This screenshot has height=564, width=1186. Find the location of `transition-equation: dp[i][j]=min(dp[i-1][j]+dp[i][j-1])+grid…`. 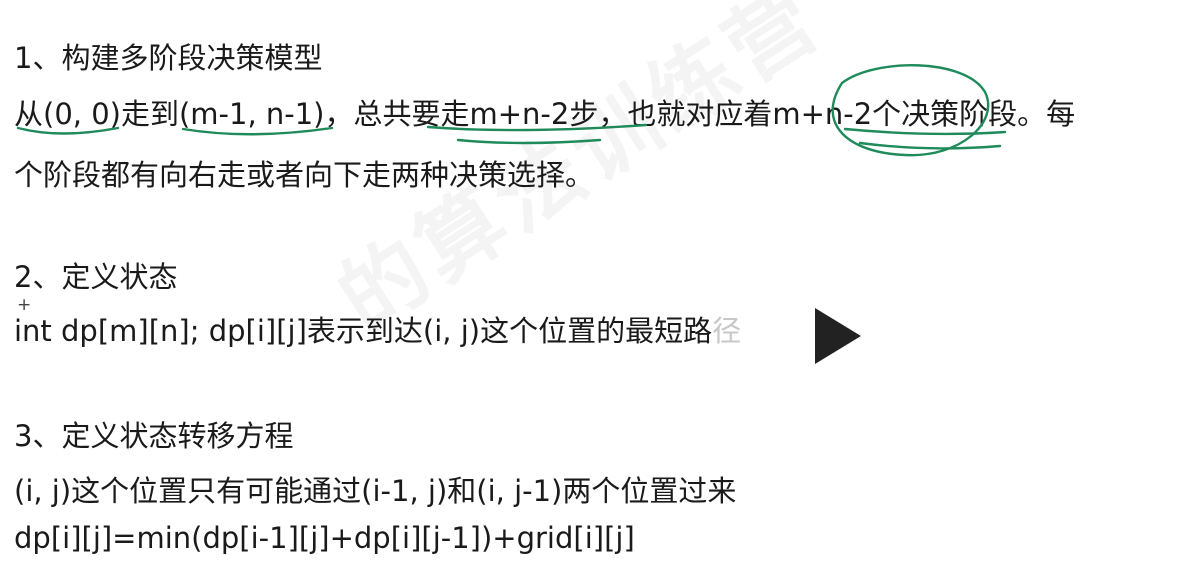

transition-equation: dp[i][j]=min(dp[i-1][j]+dp[i][j-1])+grid… is located at coordinates (324, 538).